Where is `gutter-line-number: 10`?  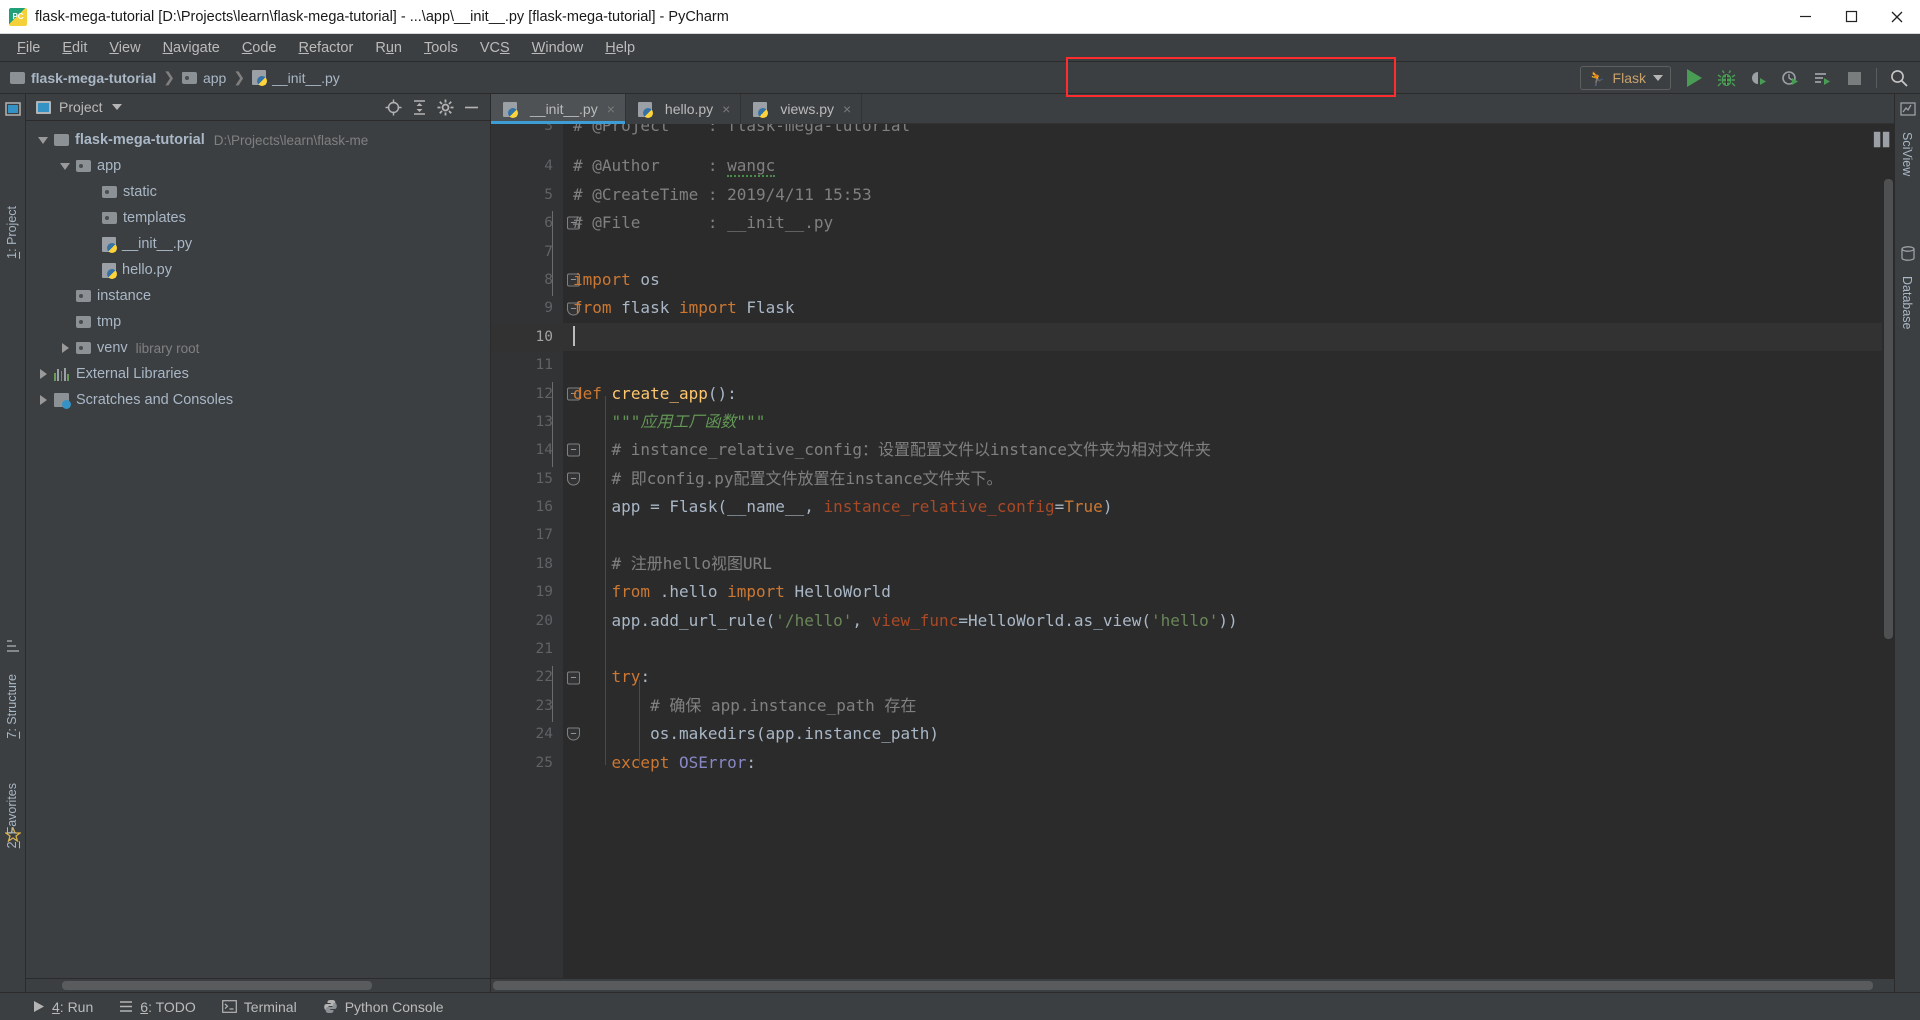
gutter-line-number: 10 is located at coordinates (527, 337).